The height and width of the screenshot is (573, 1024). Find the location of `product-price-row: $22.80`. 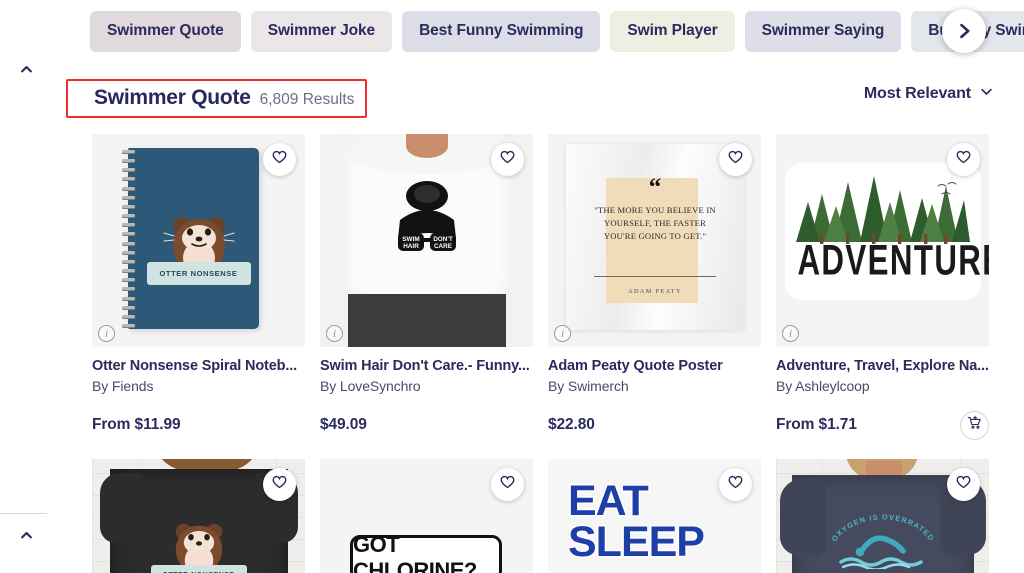

product-price-row: $22.80 is located at coordinates (654, 425).